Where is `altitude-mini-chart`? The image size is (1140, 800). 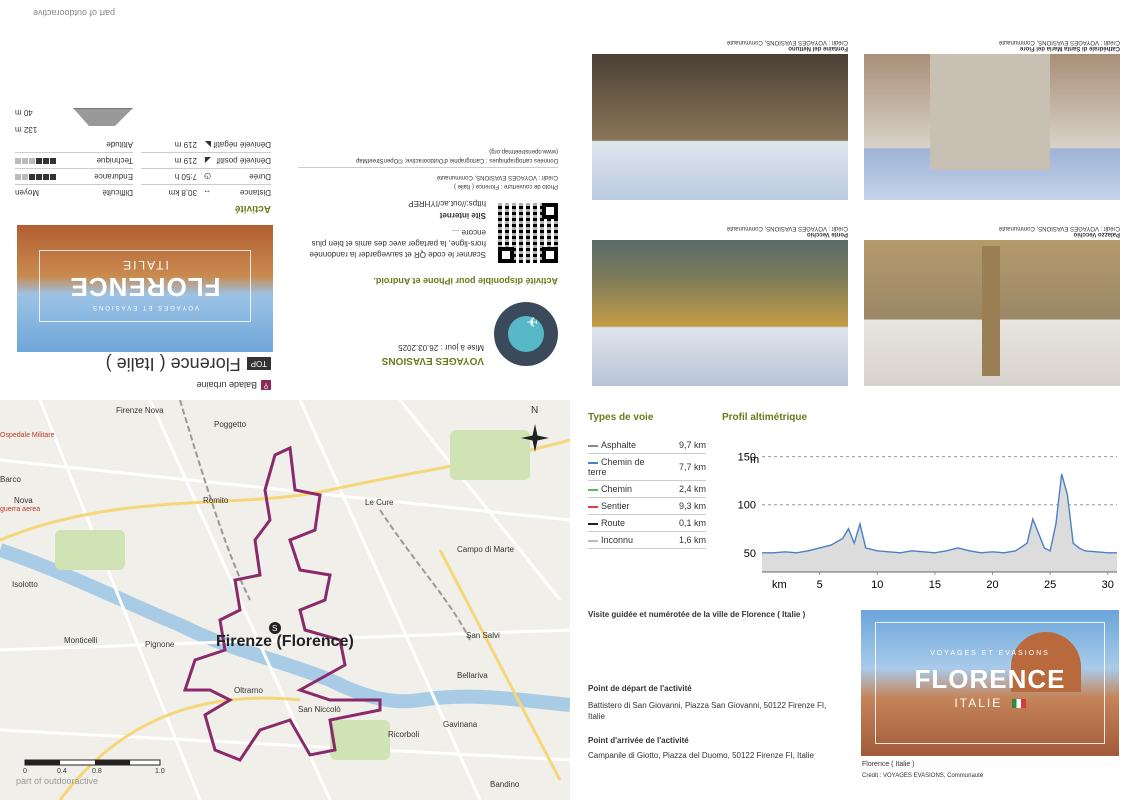 altitude-mini-chart is located at coordinates (103, 117).